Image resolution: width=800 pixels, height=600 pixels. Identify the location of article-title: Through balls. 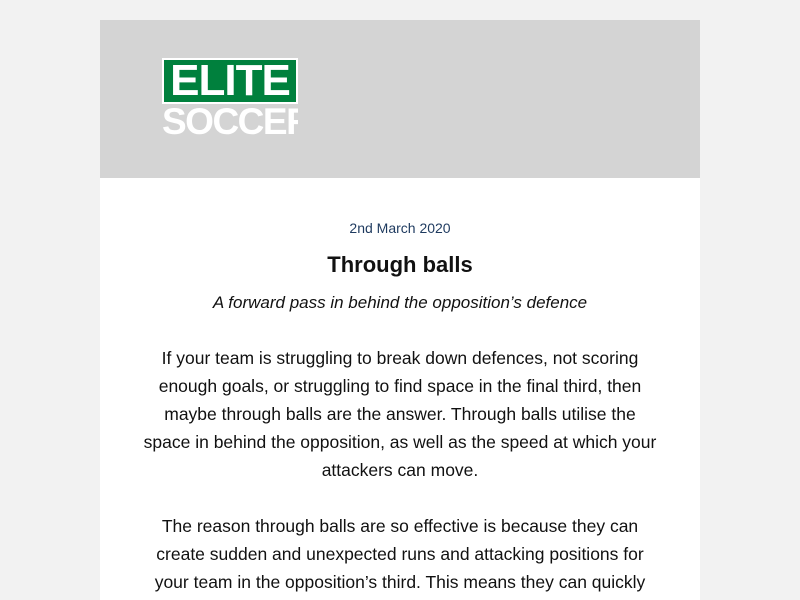
(400, 264).